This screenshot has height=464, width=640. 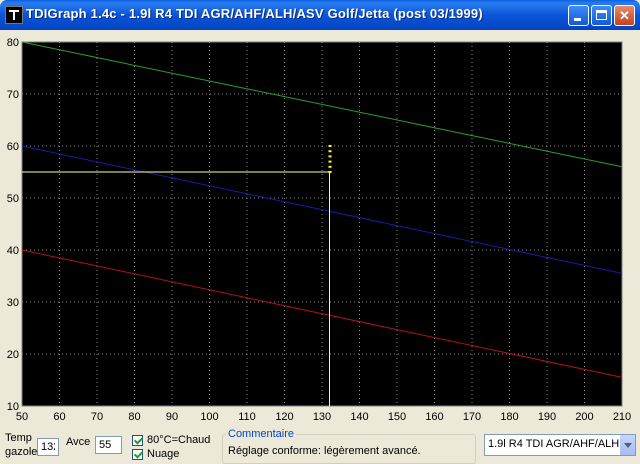 I want to click on y-tick-label: 30, so click(x=13, y=303).